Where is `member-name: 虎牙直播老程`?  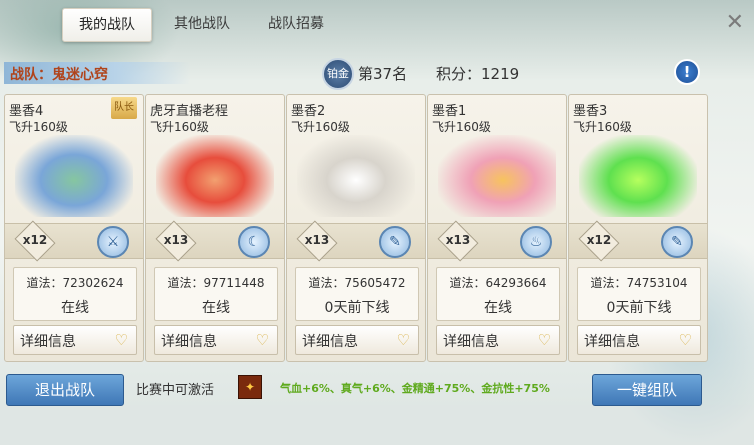
member-name: 虎牙直播老程 is located at coordinates (189, 111).